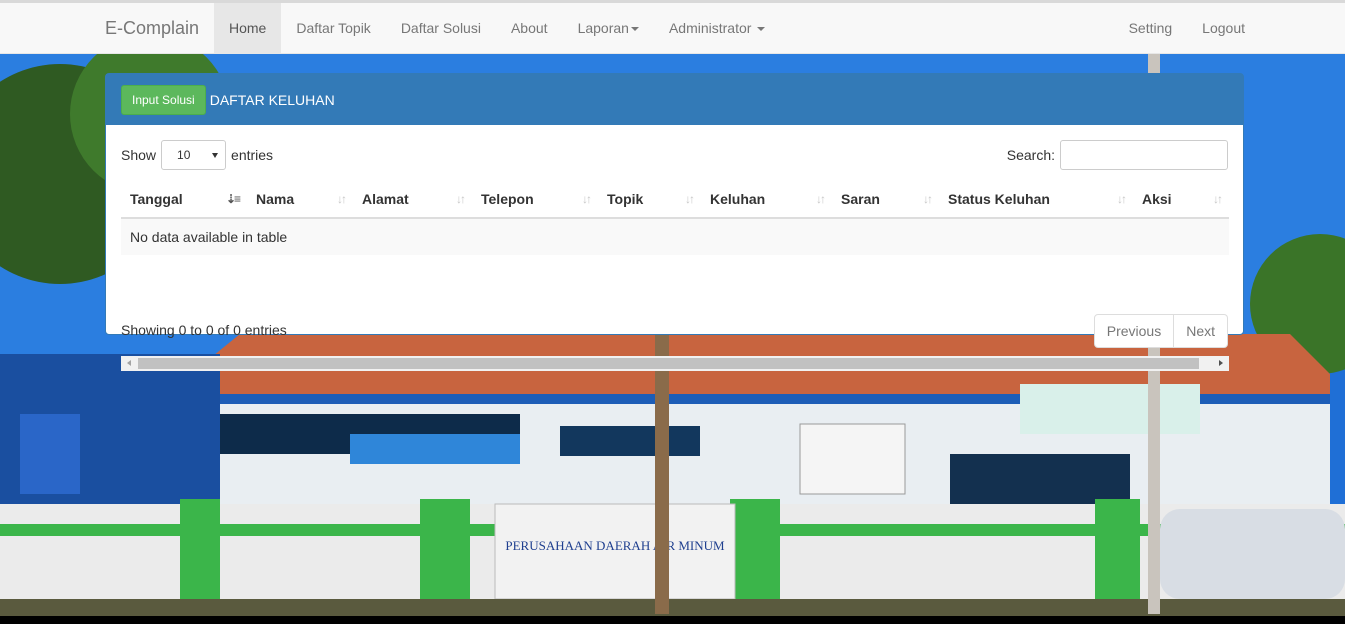 The image size is (1345, 624). Describe the element at coordinates (674, 99) in the screenshot. I see `panel-heading: Input Solusi DAFTAR KELUHAN` at that location.